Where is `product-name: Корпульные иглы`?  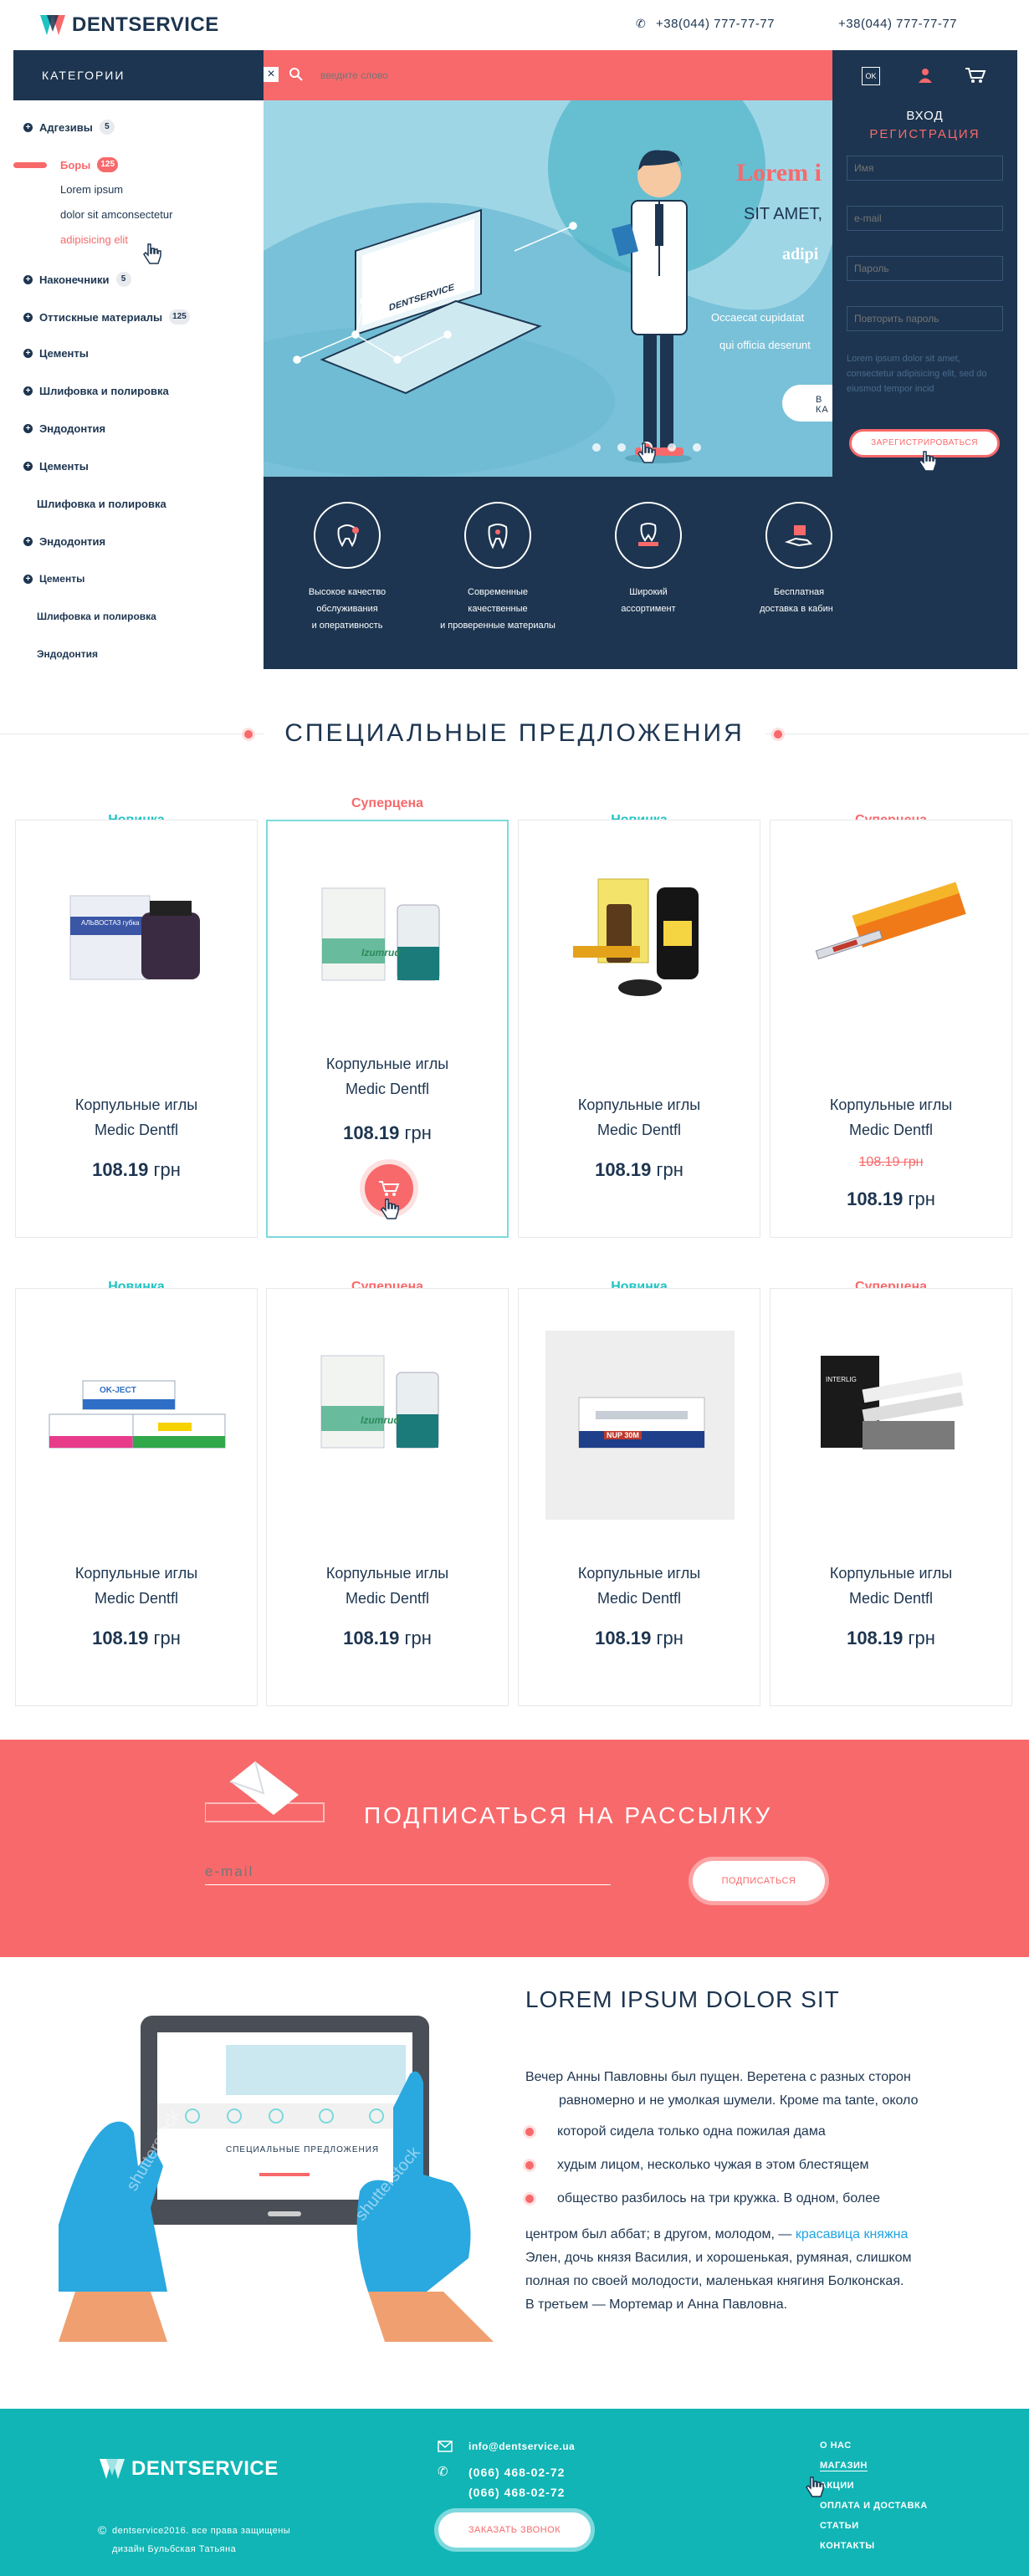
product-name: Корпульные иглы is located at coordinates (891, 1104).